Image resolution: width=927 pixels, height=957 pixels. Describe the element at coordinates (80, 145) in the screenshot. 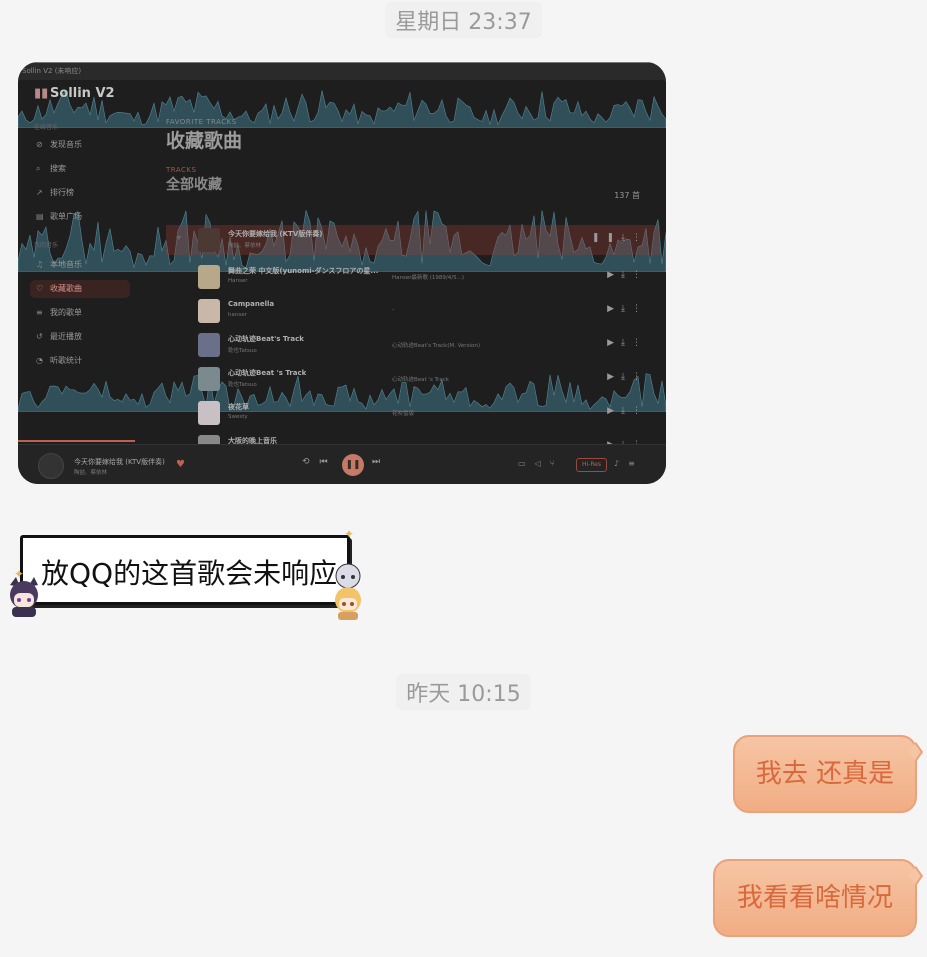

I see `sidebar-item-discover: ⊘ 发现音乐` at that location.